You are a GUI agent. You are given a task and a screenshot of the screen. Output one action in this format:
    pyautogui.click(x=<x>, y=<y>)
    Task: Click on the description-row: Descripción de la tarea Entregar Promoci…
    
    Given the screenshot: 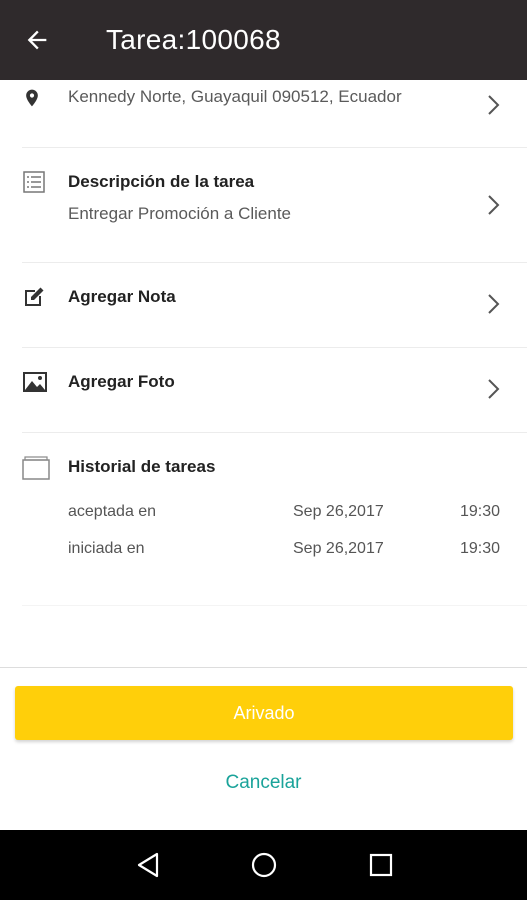 What is the action you would take?
    pyautogui.click(x=263, y=205)
    